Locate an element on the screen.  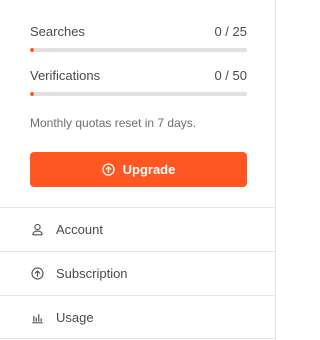
verifications-progress-fill is located at coordinates (32, 94).